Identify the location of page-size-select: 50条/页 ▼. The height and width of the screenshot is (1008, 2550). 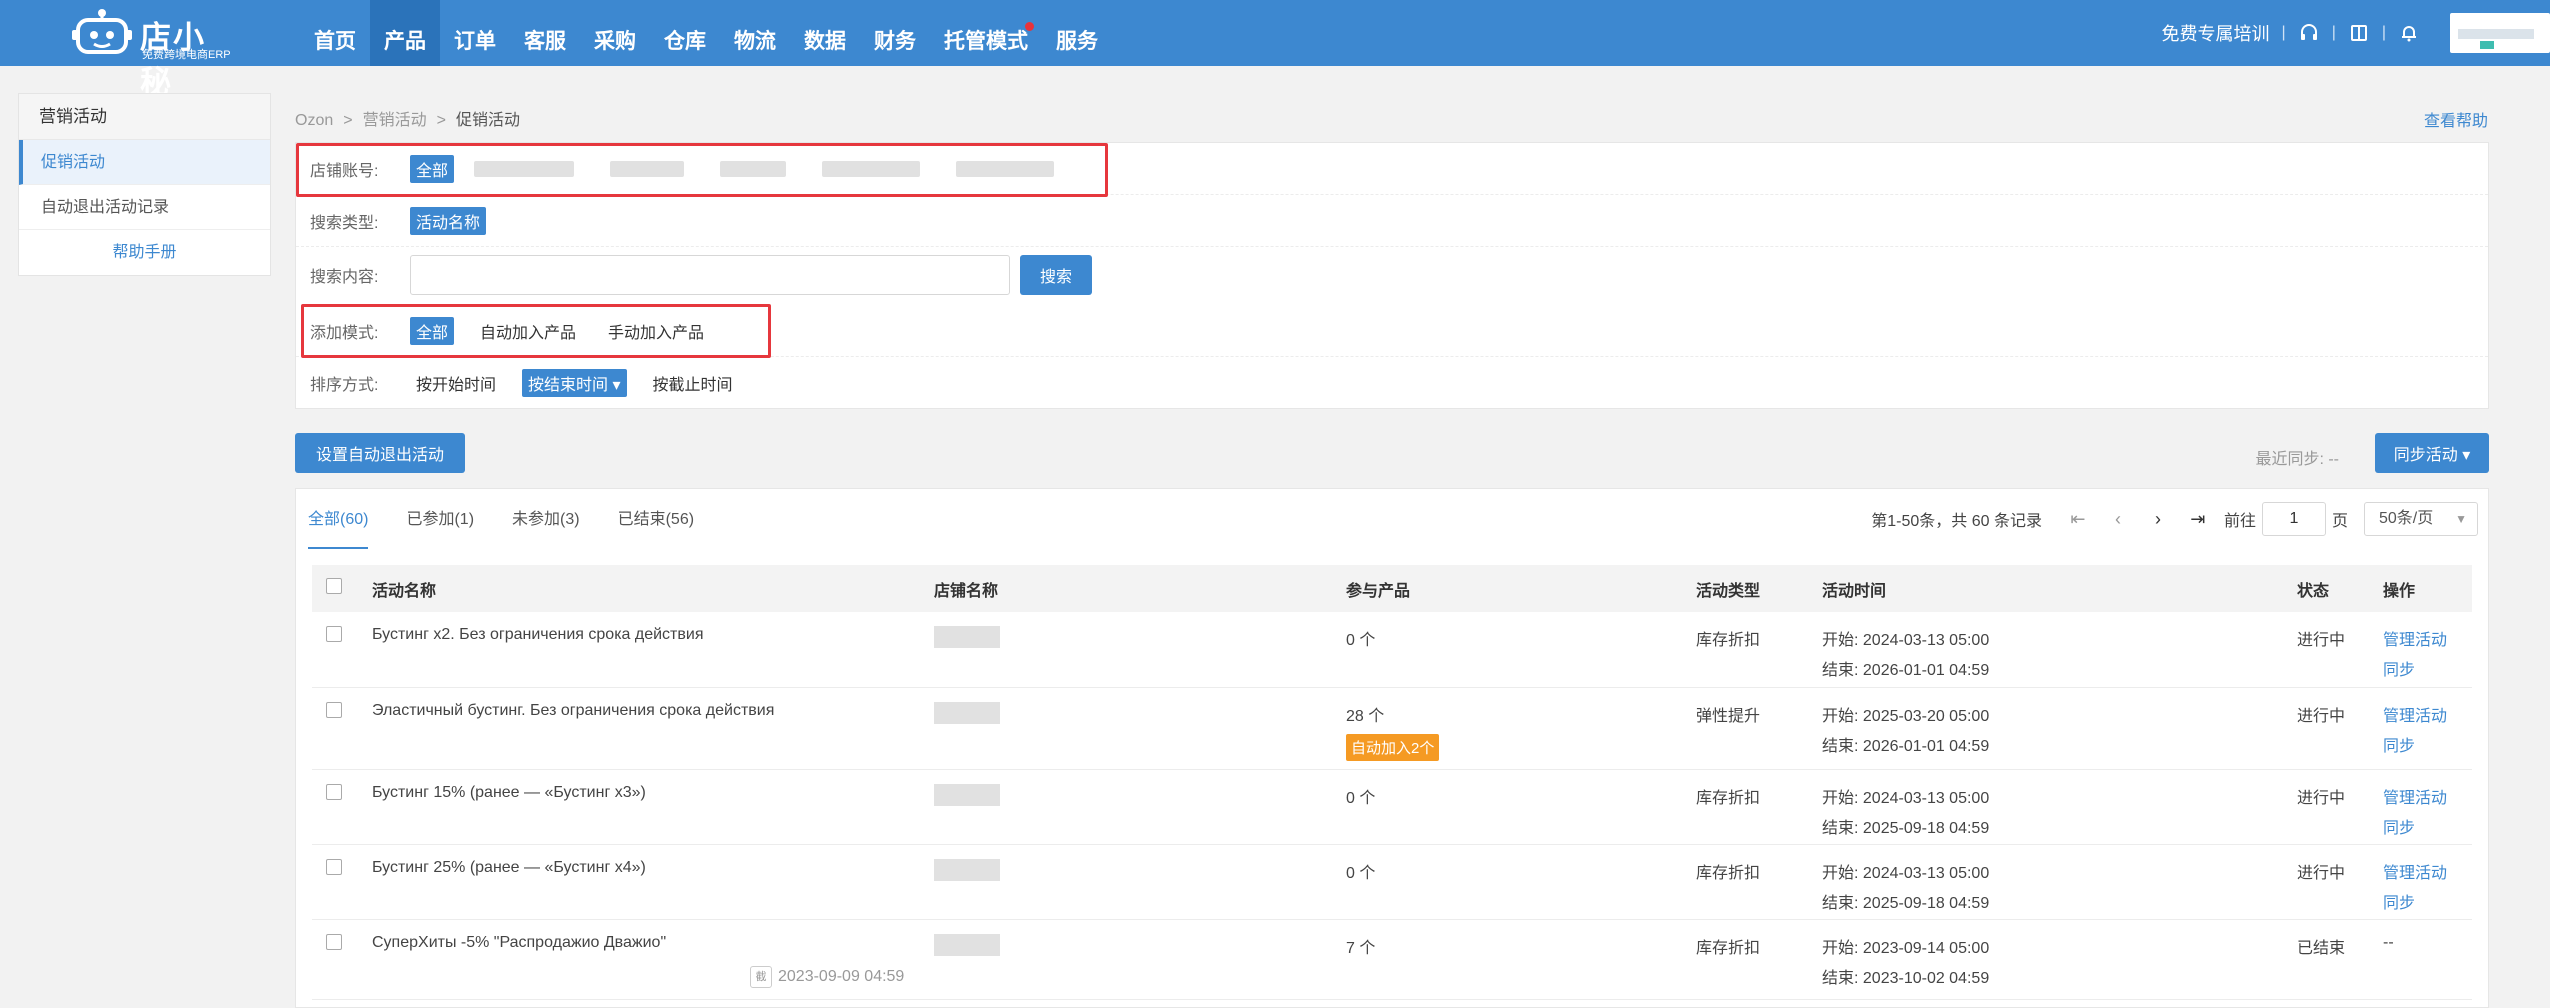
(2421, 519).